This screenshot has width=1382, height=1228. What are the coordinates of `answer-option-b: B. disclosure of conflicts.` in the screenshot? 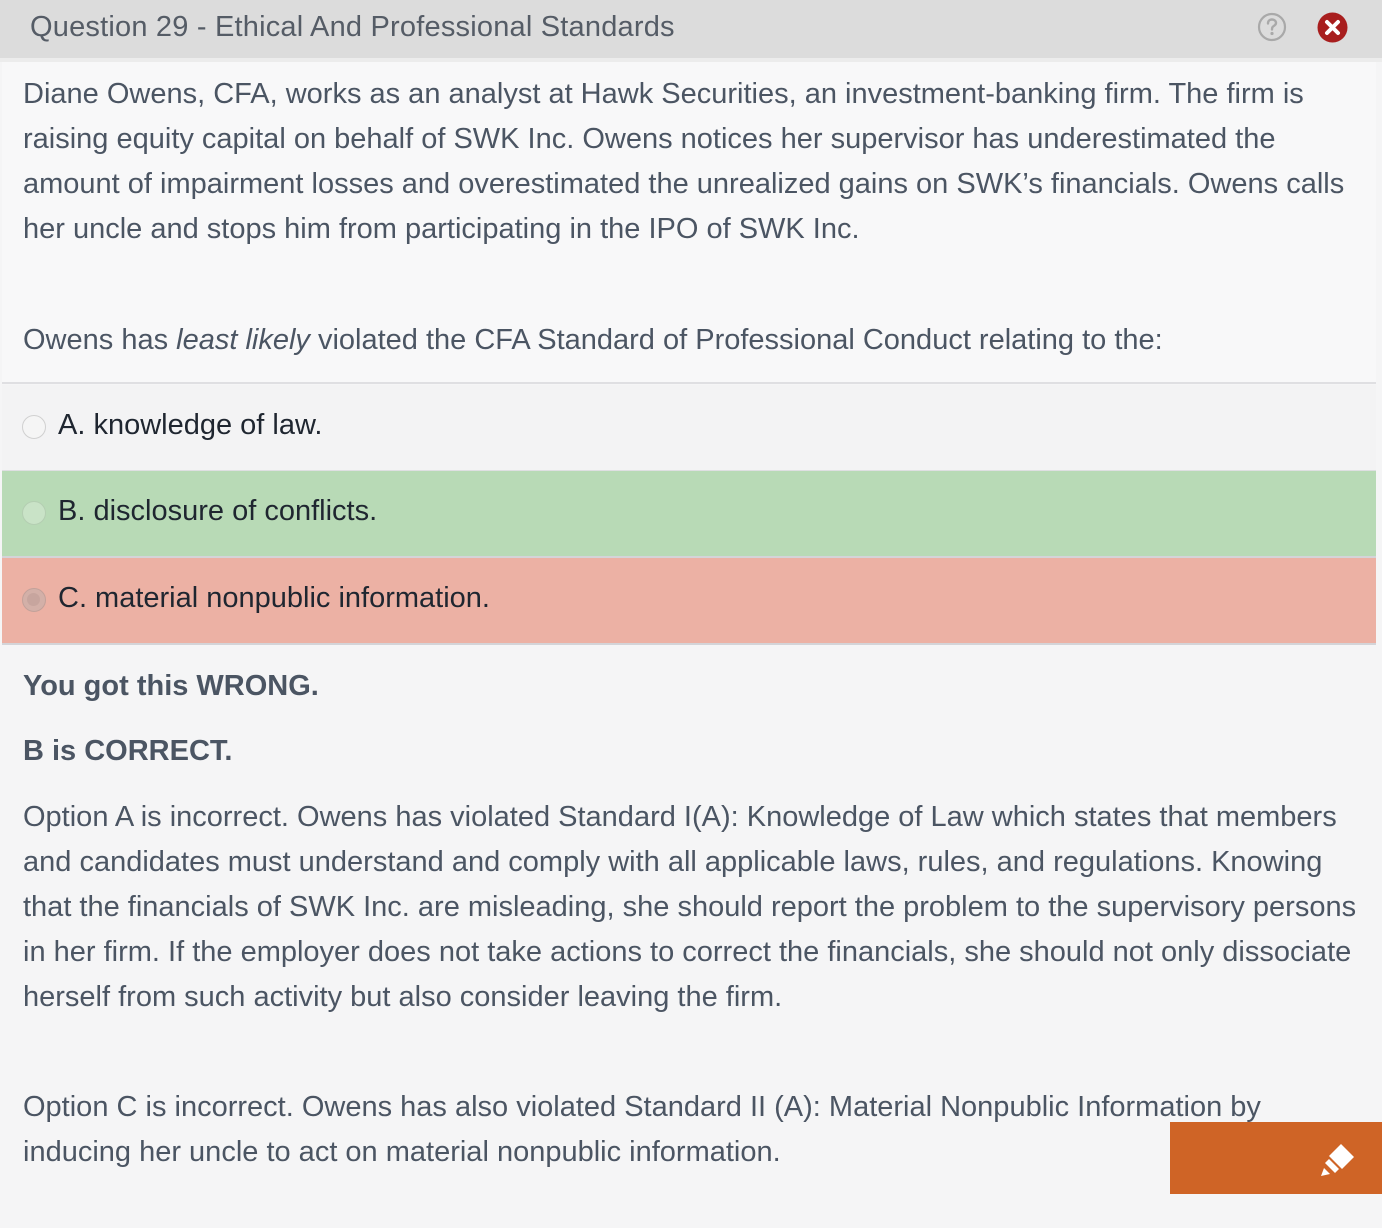 It's located at (689, 514).